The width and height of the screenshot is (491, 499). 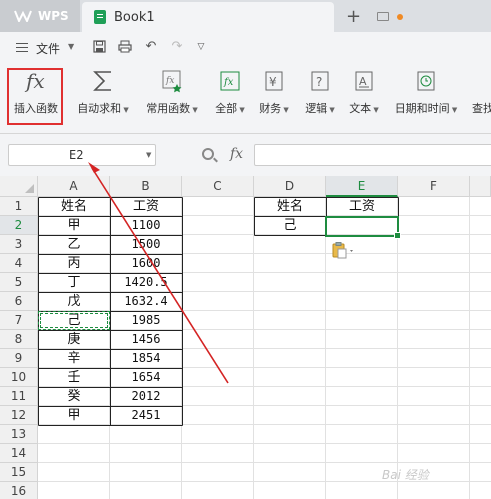 I want to click on formula-fx-icon: fx, so click(x=236, y=154).